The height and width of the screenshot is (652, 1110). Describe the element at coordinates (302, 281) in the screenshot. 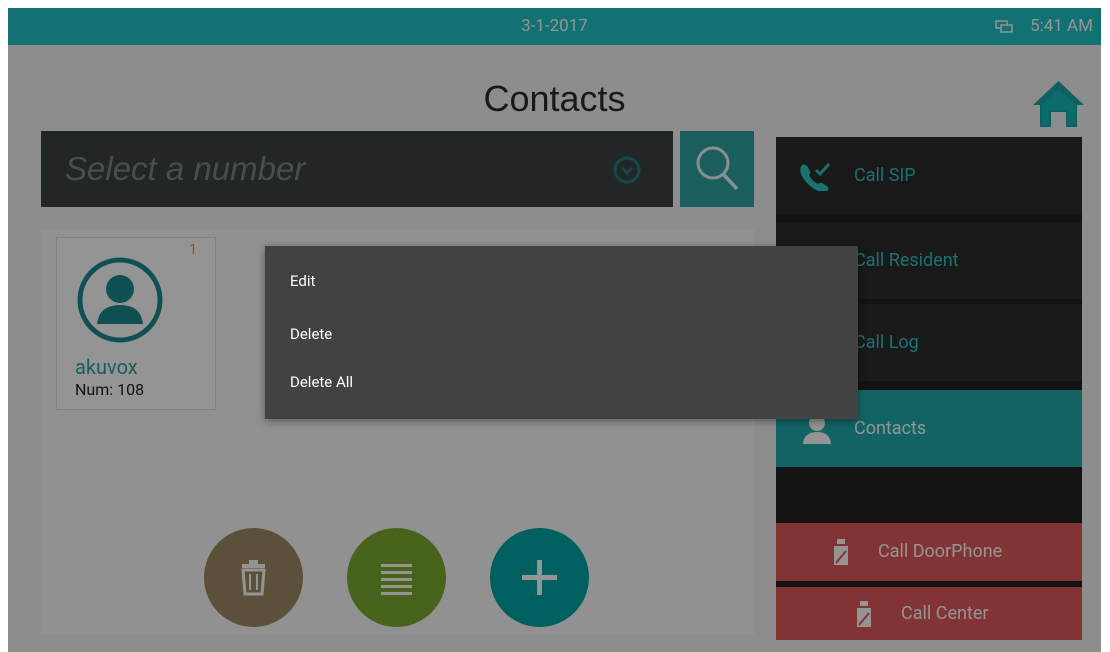

I see `menu-item-edit: Edit` at that location.